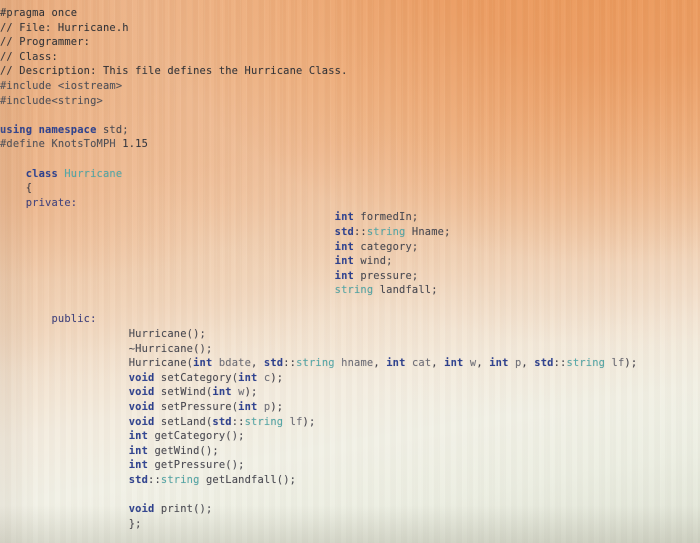  I want to click on code-token: class, so click(41, 173).